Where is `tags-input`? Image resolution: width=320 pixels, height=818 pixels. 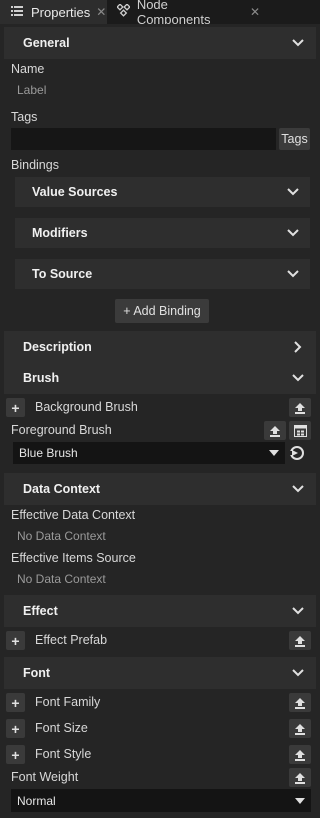
tags-input is located at coordinates (143, 139).